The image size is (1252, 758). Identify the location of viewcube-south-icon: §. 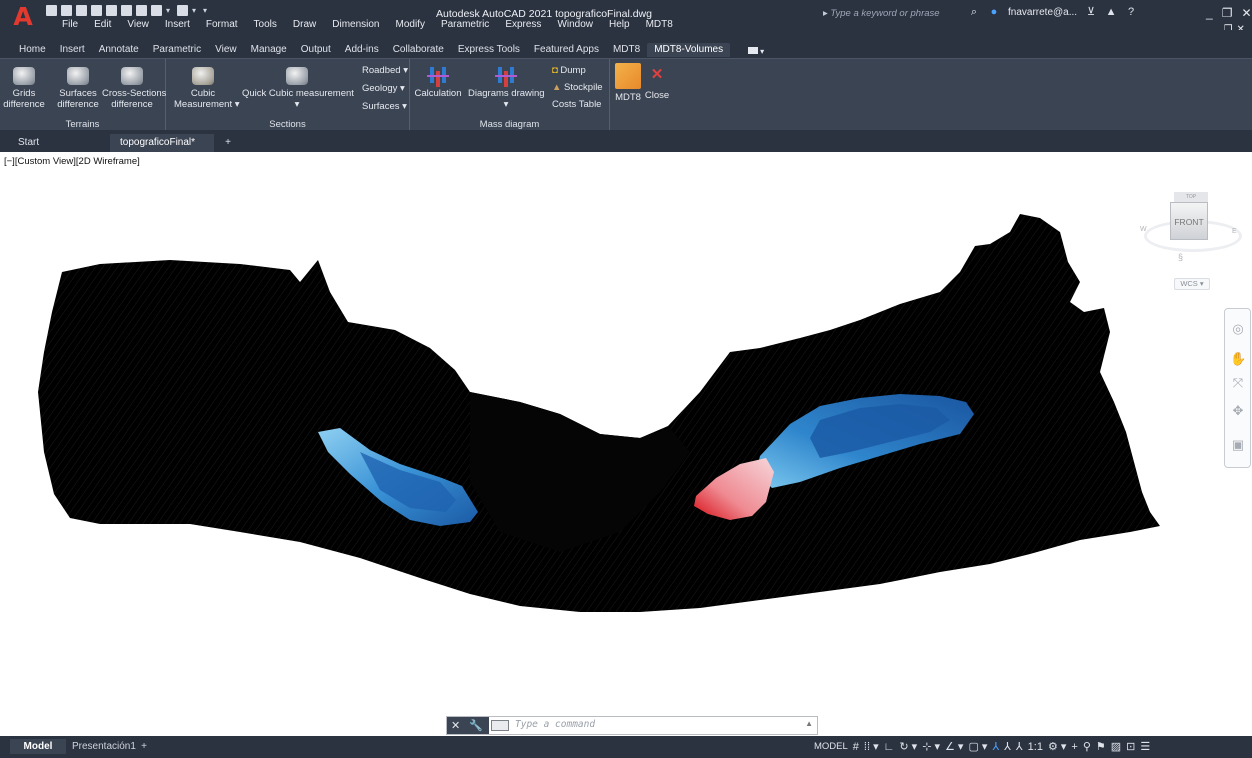
(1180, 257).